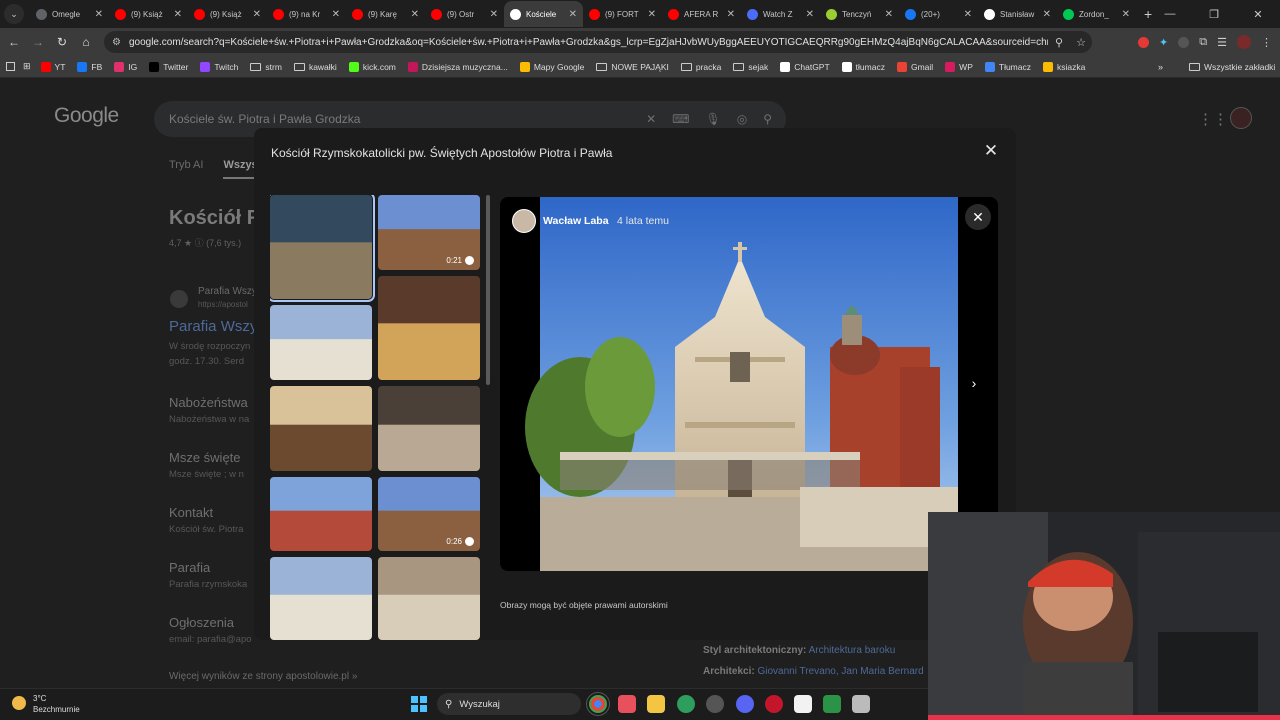 The width and height of the screenshot is (1280, 720). What do you see at coordinates (991, 151) in the screenshot?
I see `modal-close-icon: ✕` at bounding box center [991, 151].